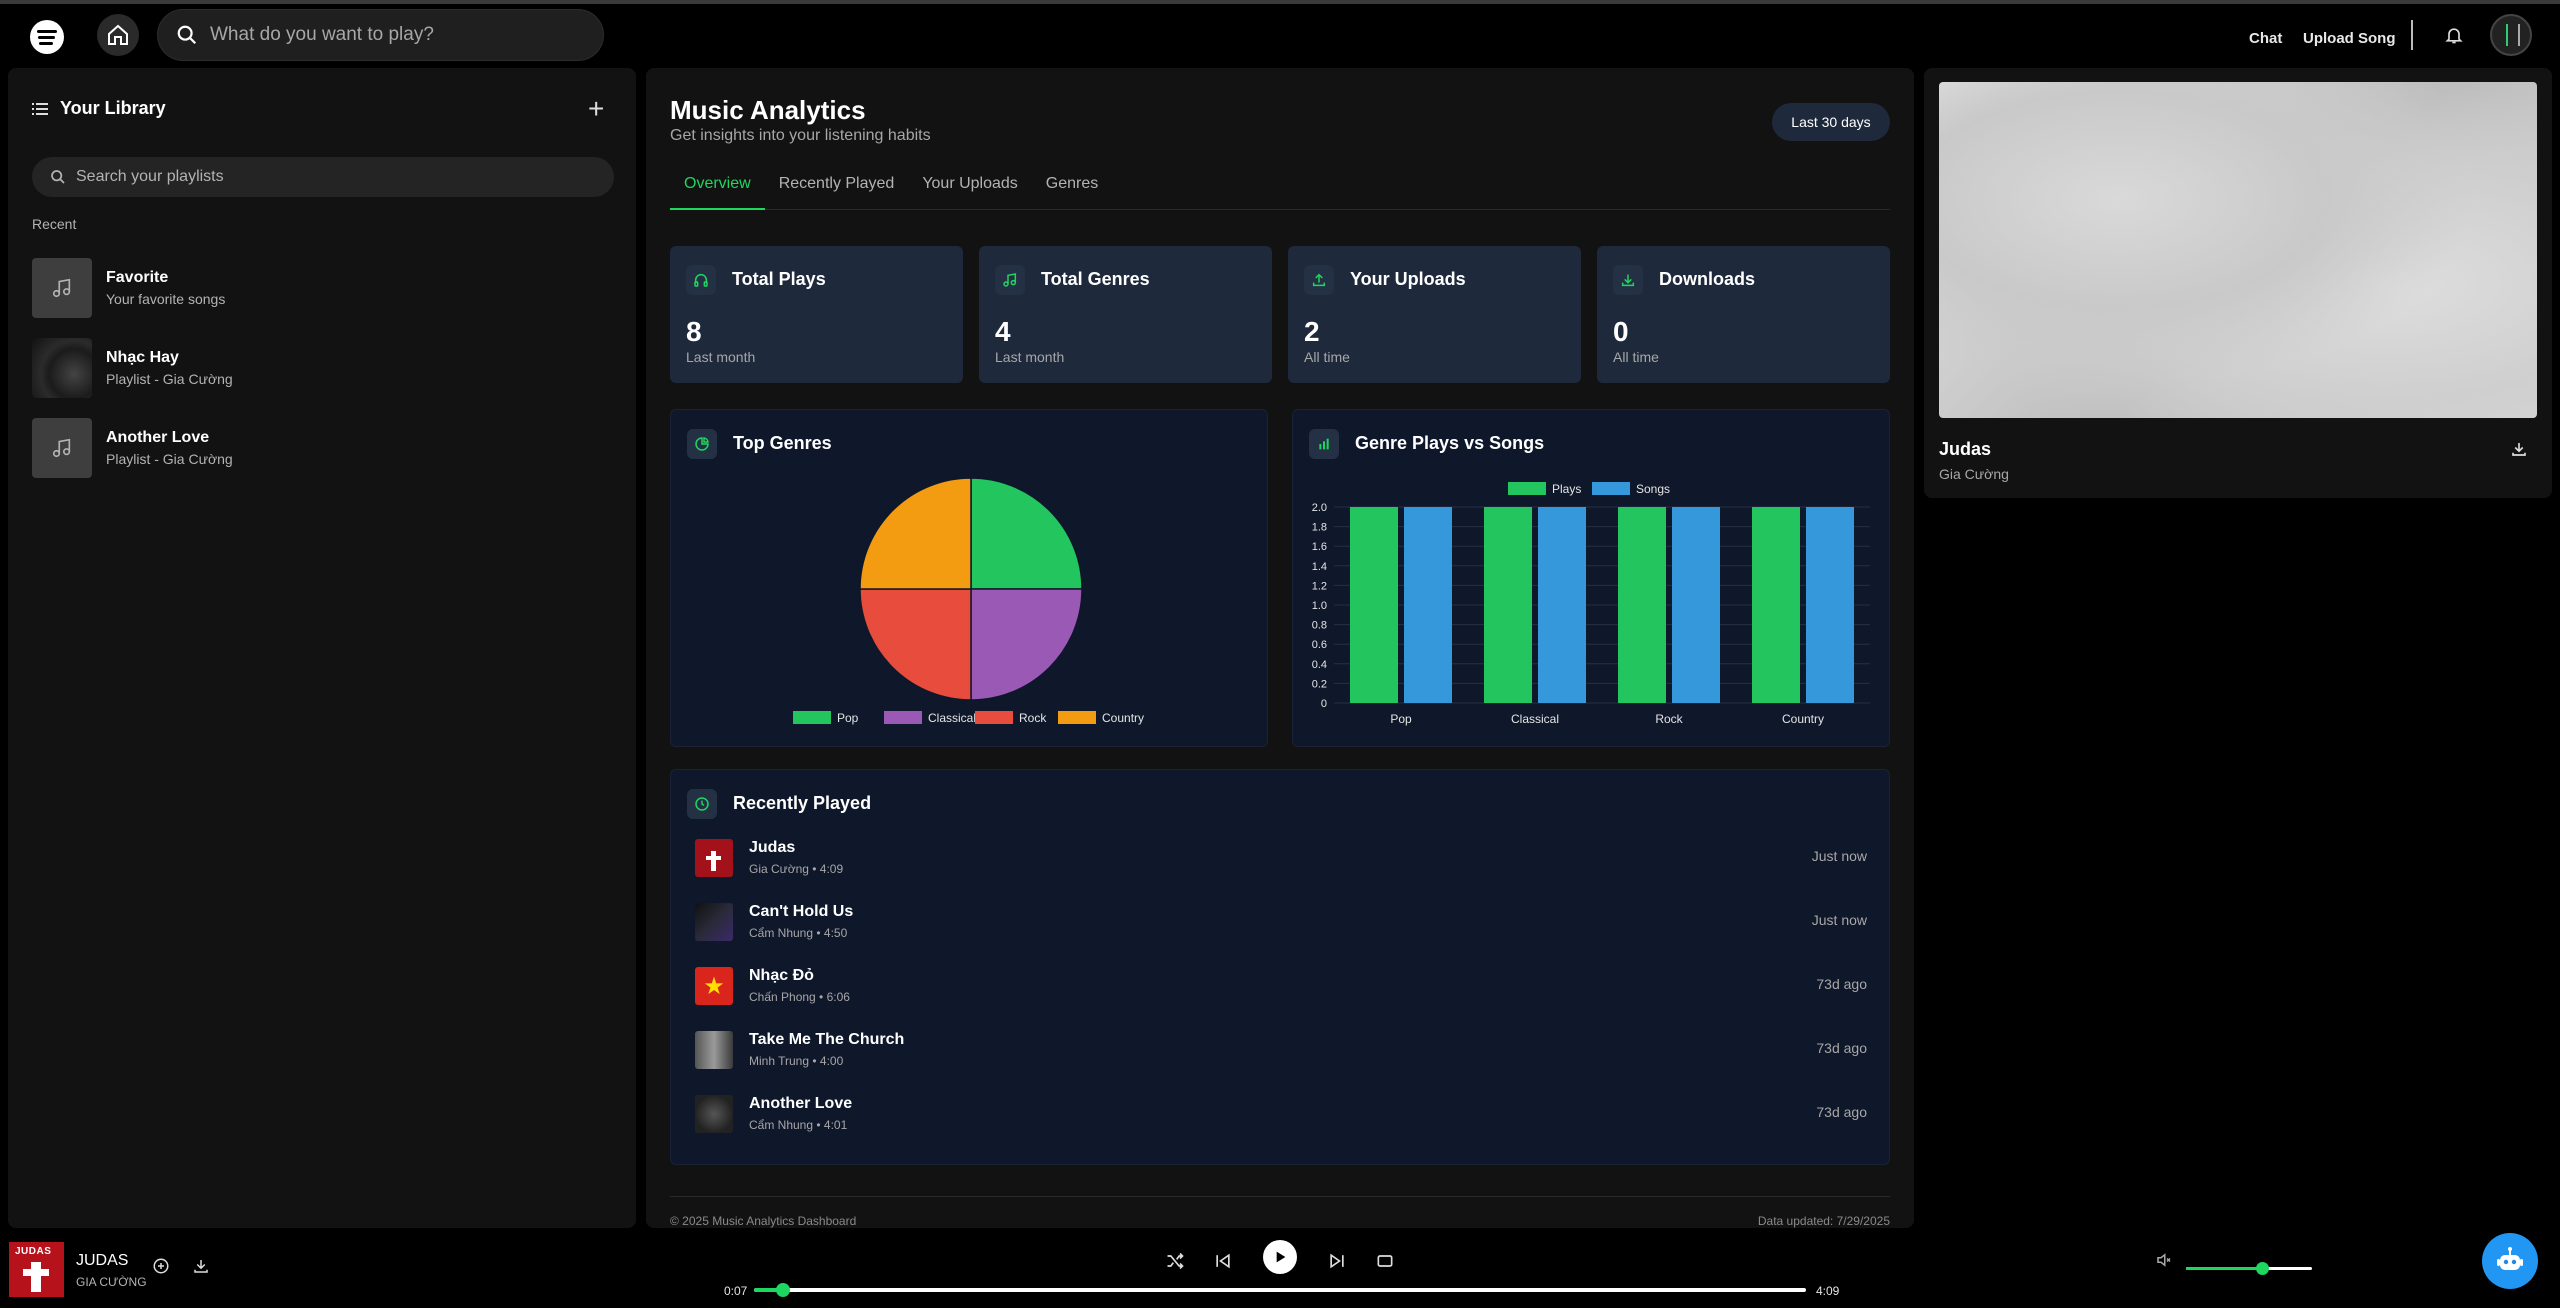 The height and width of the screenshot is (1308, 2560). What do you see at coordinates (717, 190) in the screenshot?
I see `tab-overview: Overview` at bounding box center [717, 190].